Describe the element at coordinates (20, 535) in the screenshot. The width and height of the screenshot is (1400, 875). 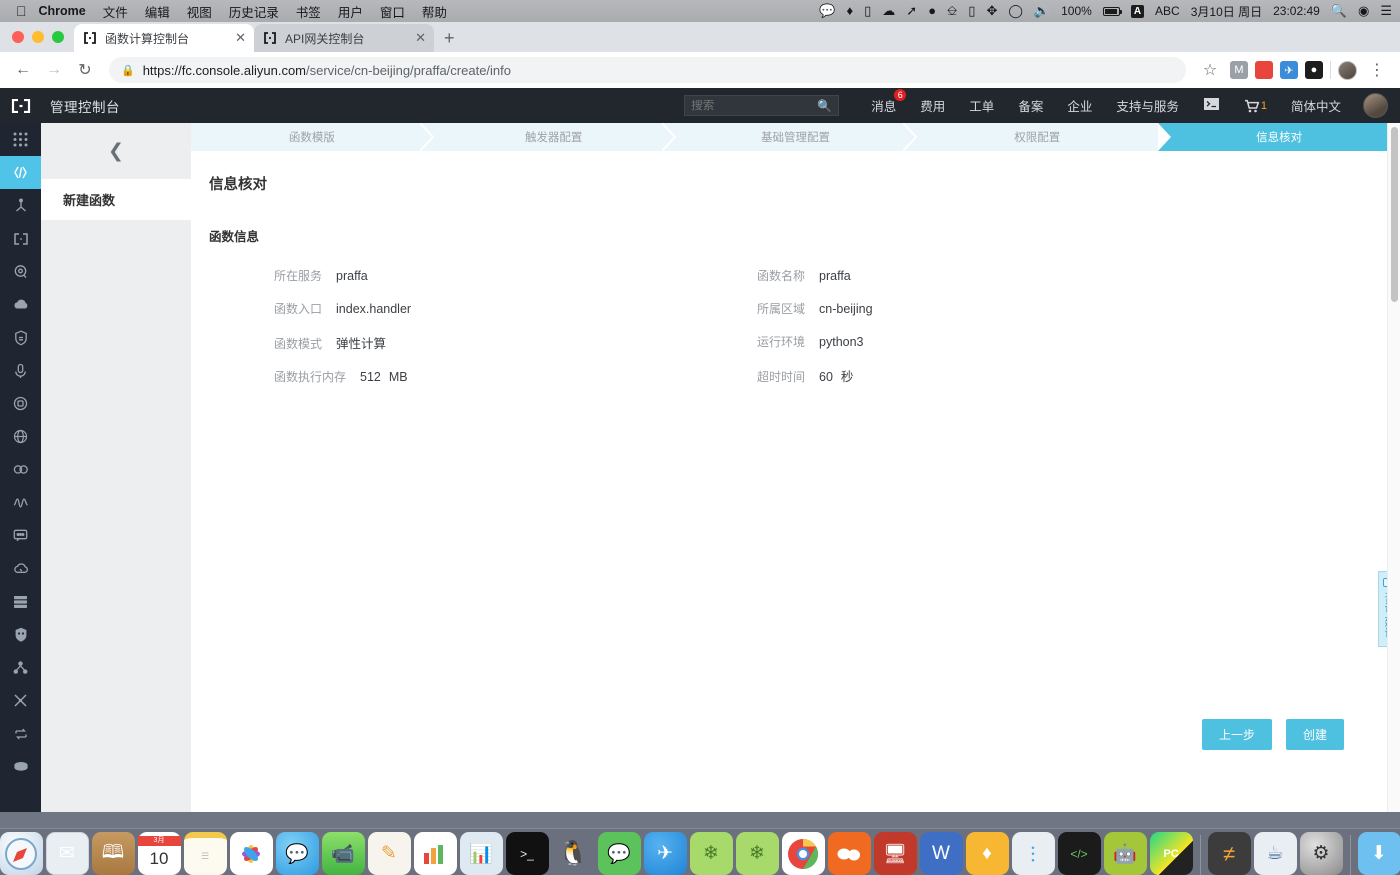
I see `rail-item-messaging` at that location.